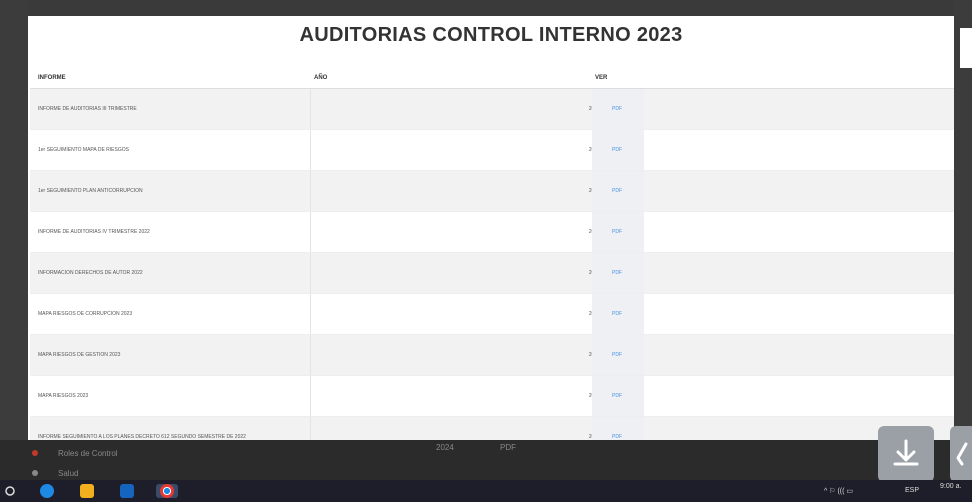 This screenshot has height=502, width=972. What do you see at coordinates (10, 491) in the screenshot?
I see `search-icon` at bounding box center [10, 491].